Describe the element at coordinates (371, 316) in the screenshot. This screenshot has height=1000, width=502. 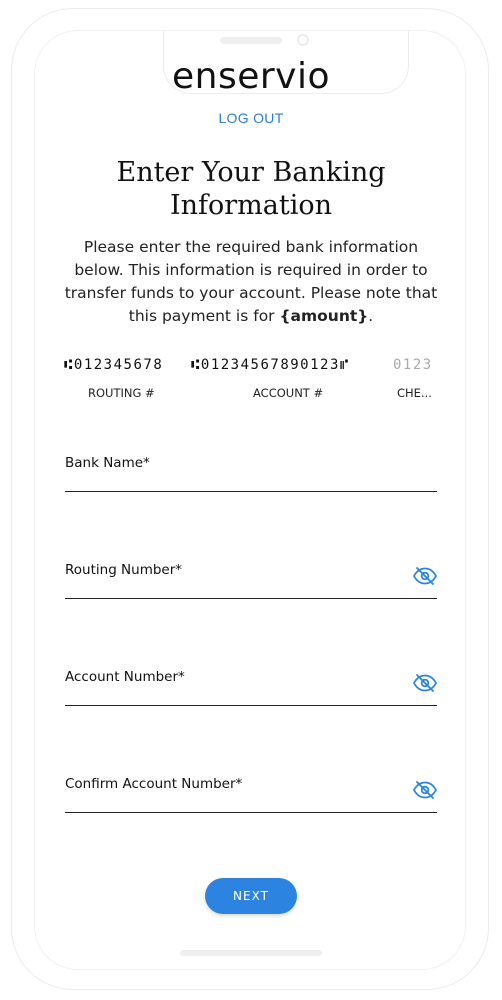
I see `intro-end: .` at that location.